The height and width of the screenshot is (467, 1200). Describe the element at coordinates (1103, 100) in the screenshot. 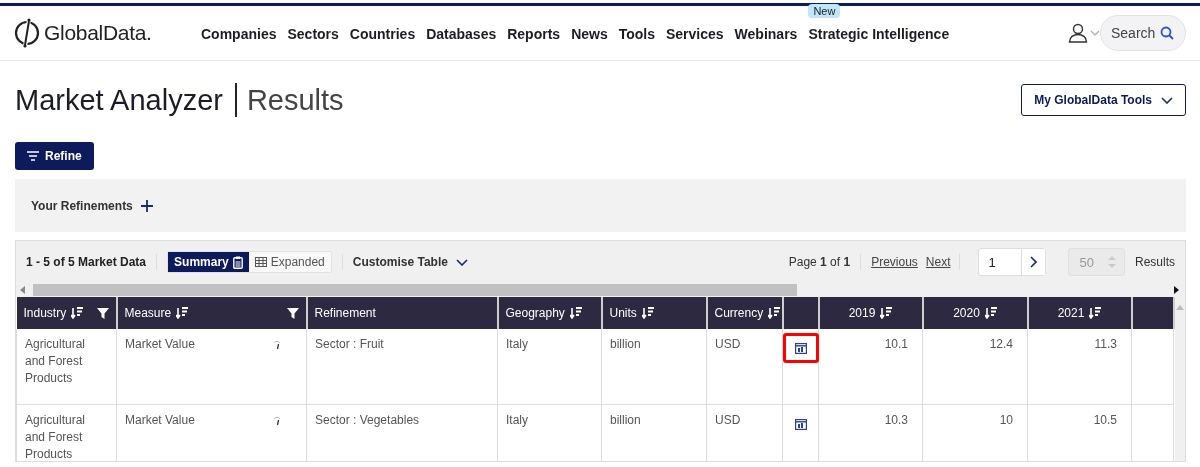

I see `tools-dropdown-button: My GlobalData Tools` at that location.